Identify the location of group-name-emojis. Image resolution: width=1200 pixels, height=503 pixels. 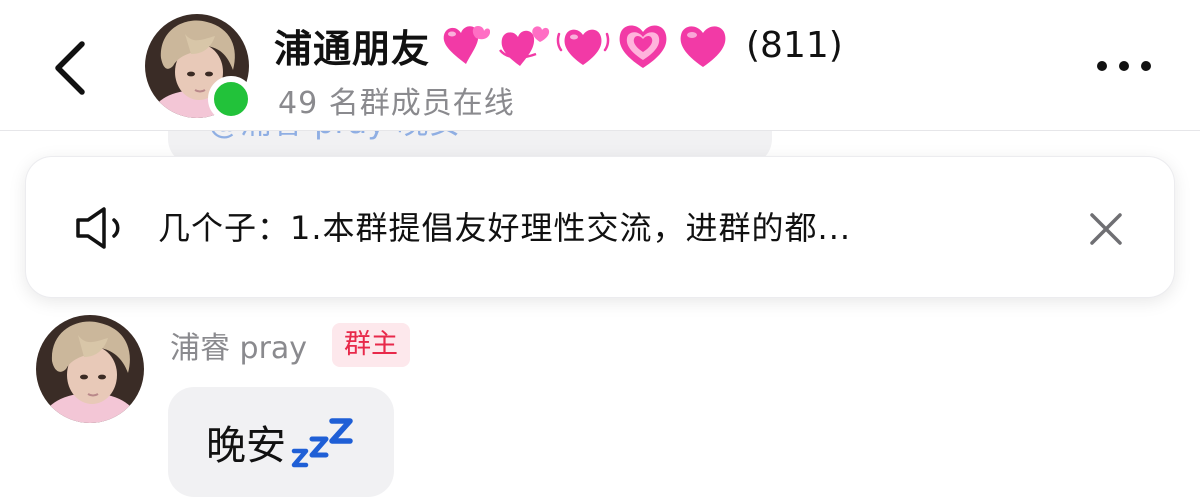
(586, 45).